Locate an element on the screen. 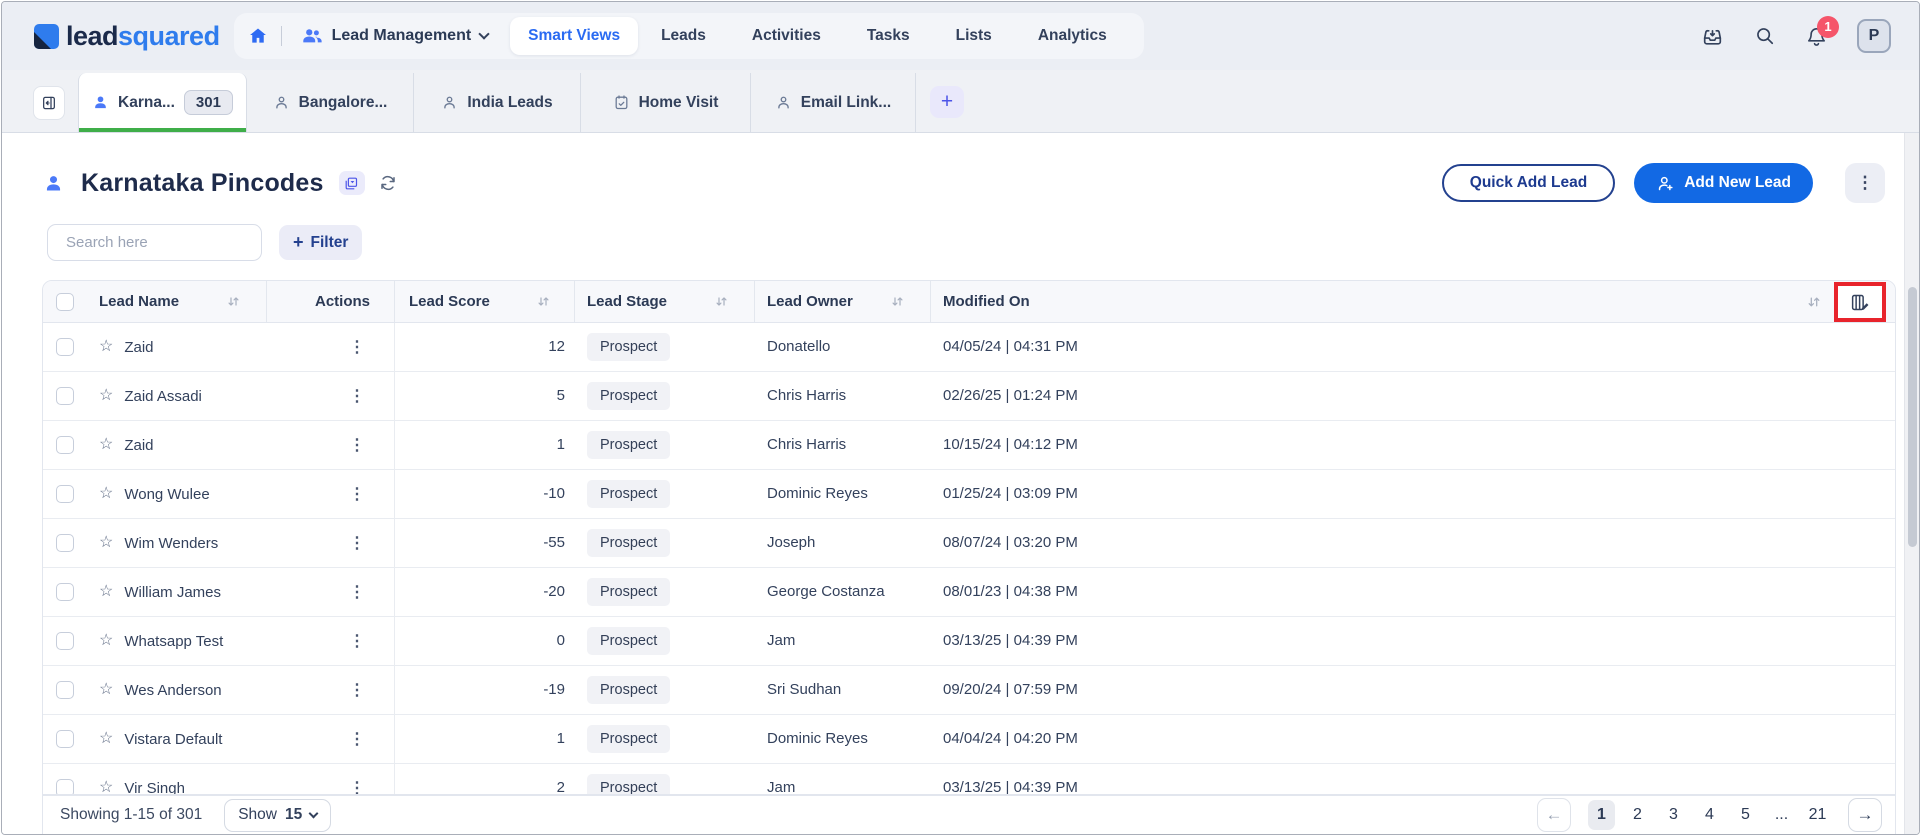  modified-on: 01/25/24 | 03:09 PM is located at coordinates (1010, 493).